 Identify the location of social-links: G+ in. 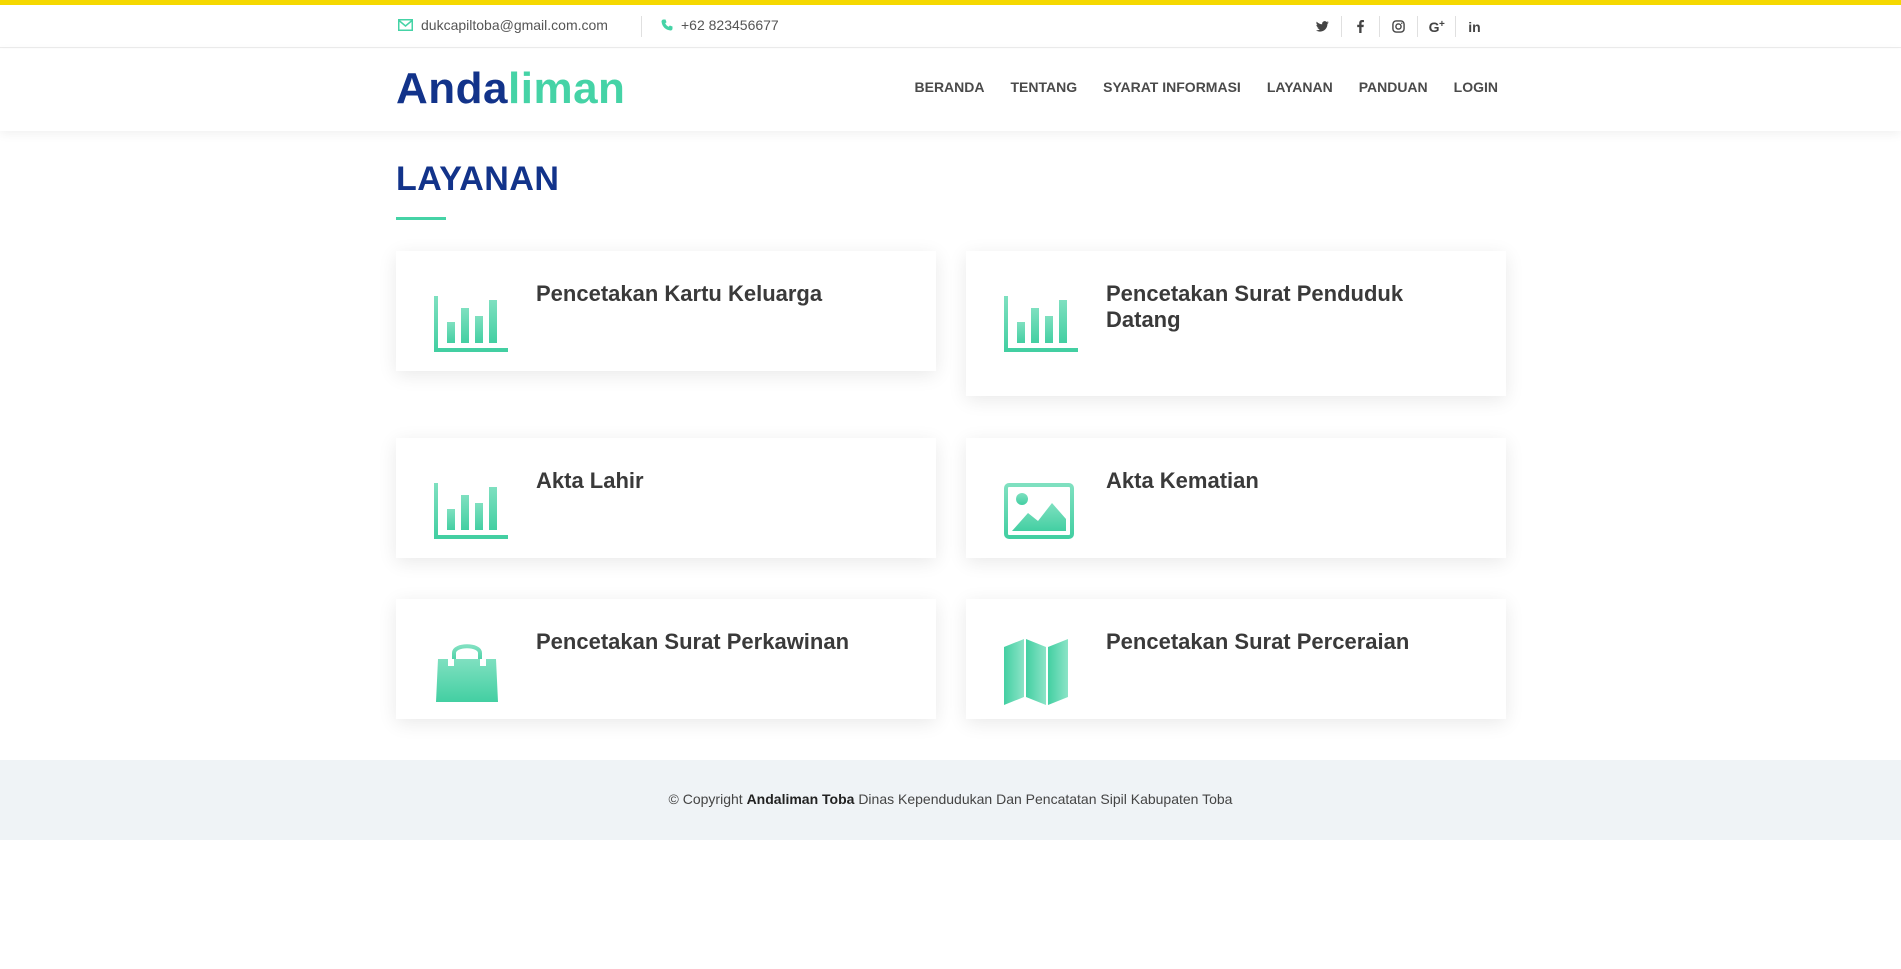
(1398, 26).